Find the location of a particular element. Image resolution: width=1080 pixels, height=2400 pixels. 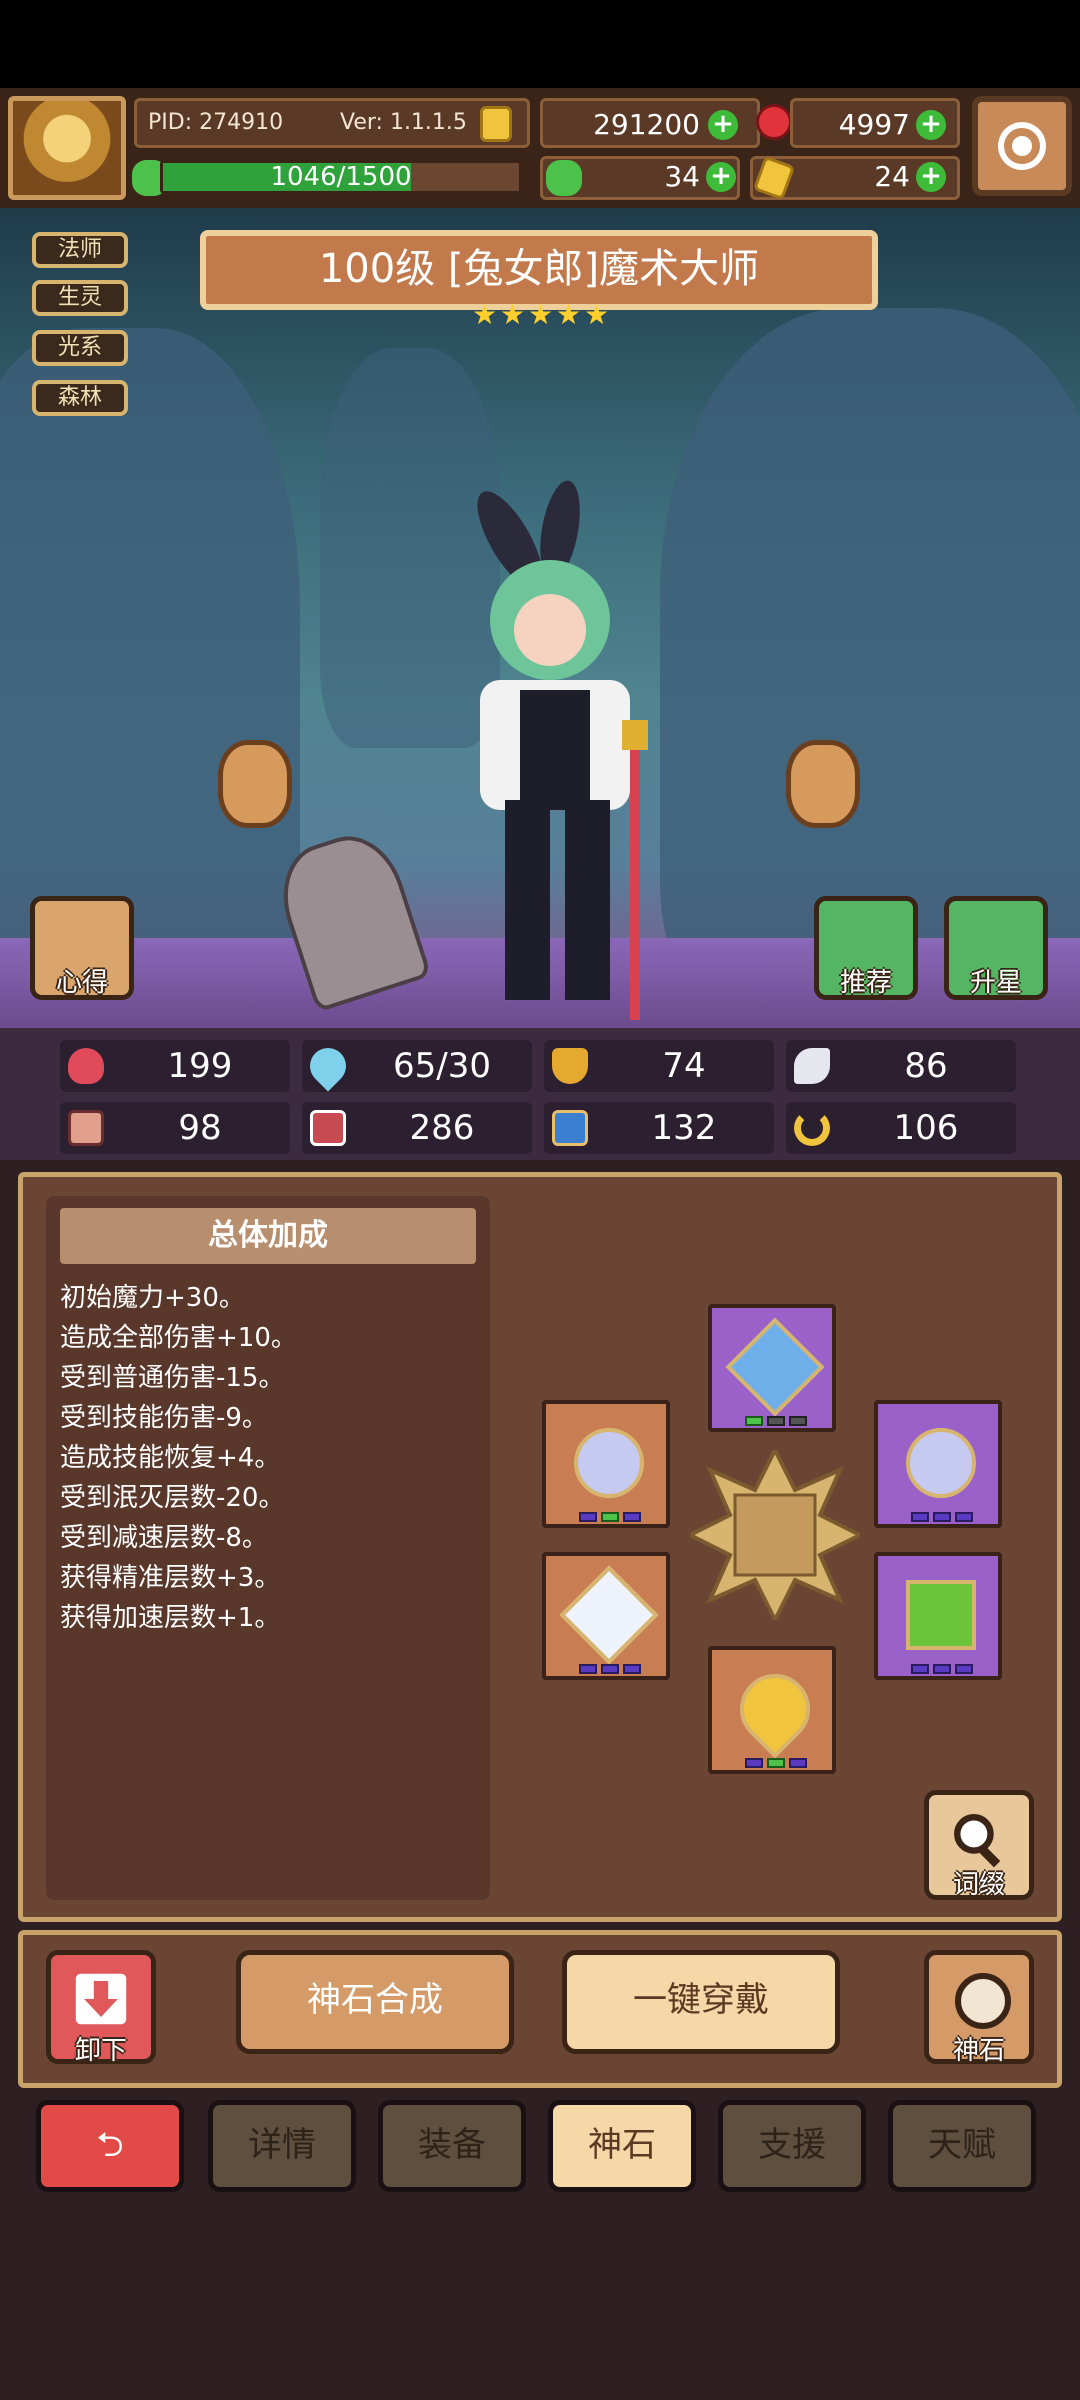

tag-class: 法师 is located at coordinates (80, 250).